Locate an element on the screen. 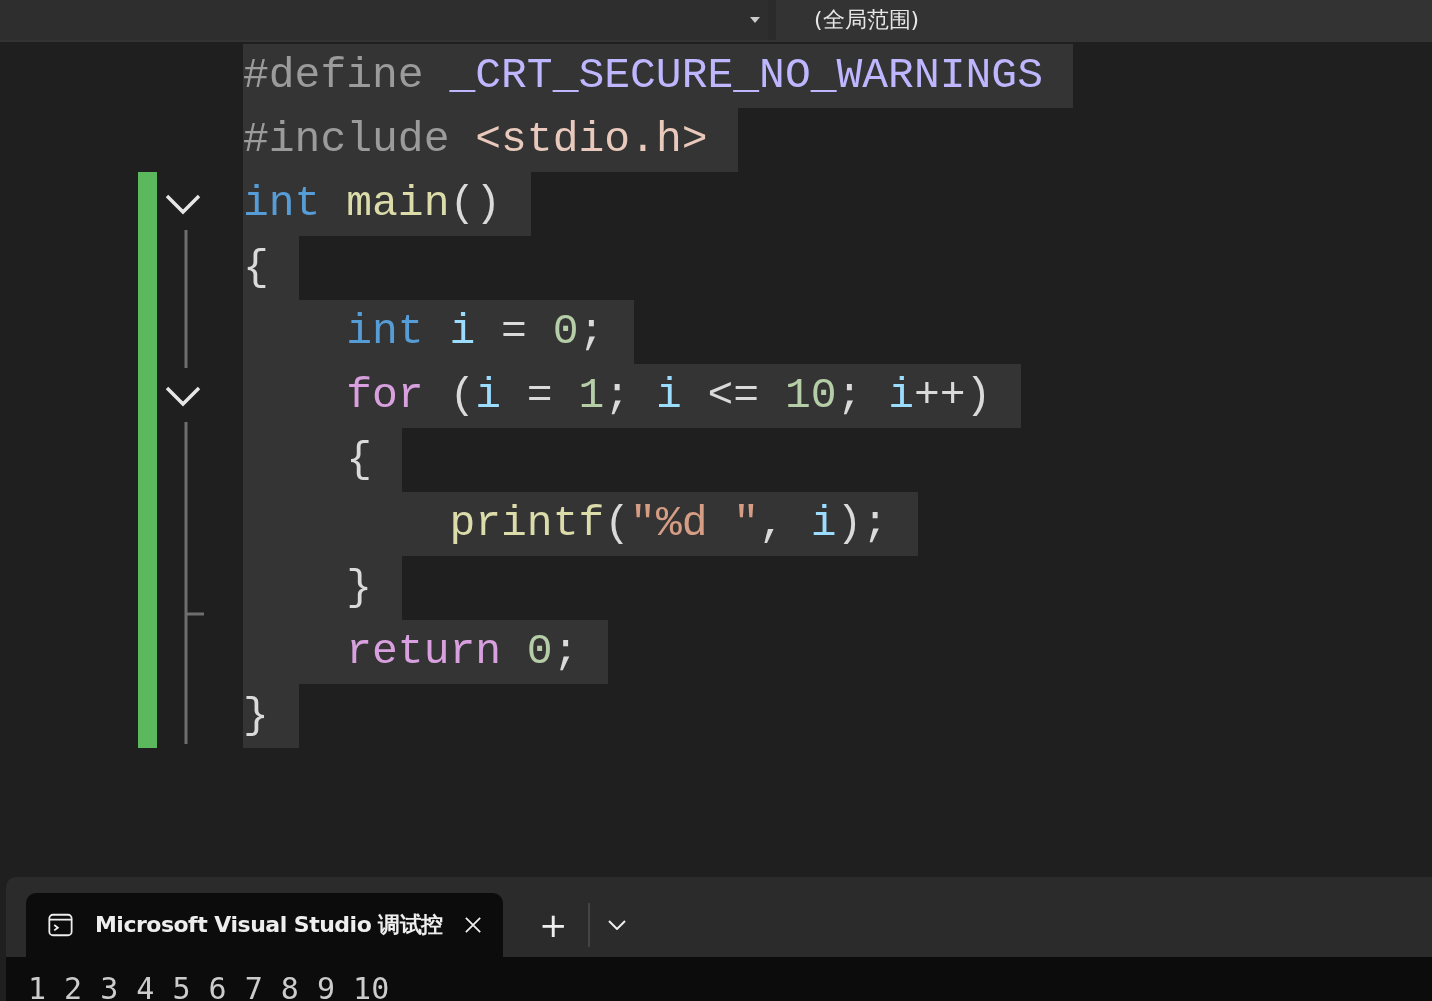  console-output: 1 2 3 4 5 6 7 8 9 10 is located at coordinates (209, 985).